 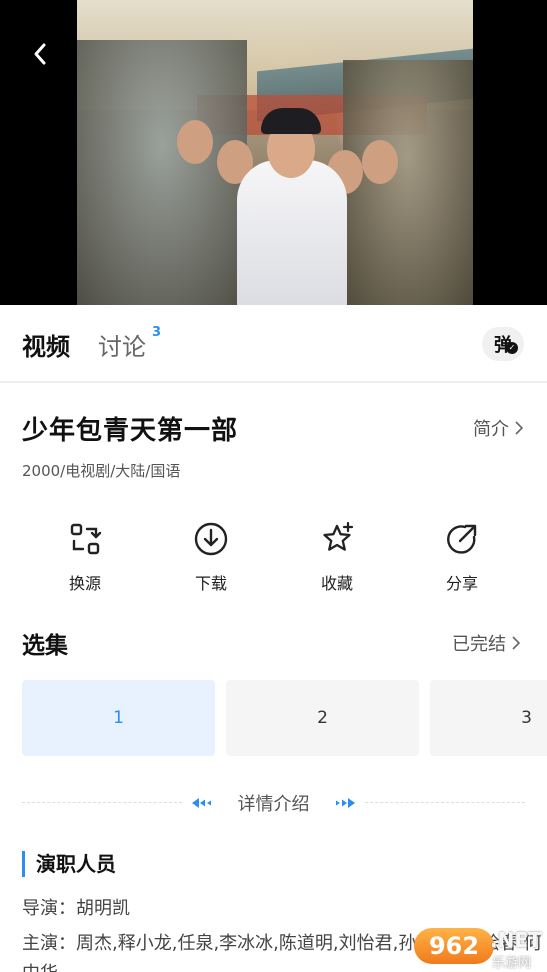 What do you see at coordinates (84, 583) in the screenshot?
I see `action-label: 换源` at bounding box center [84, 583].